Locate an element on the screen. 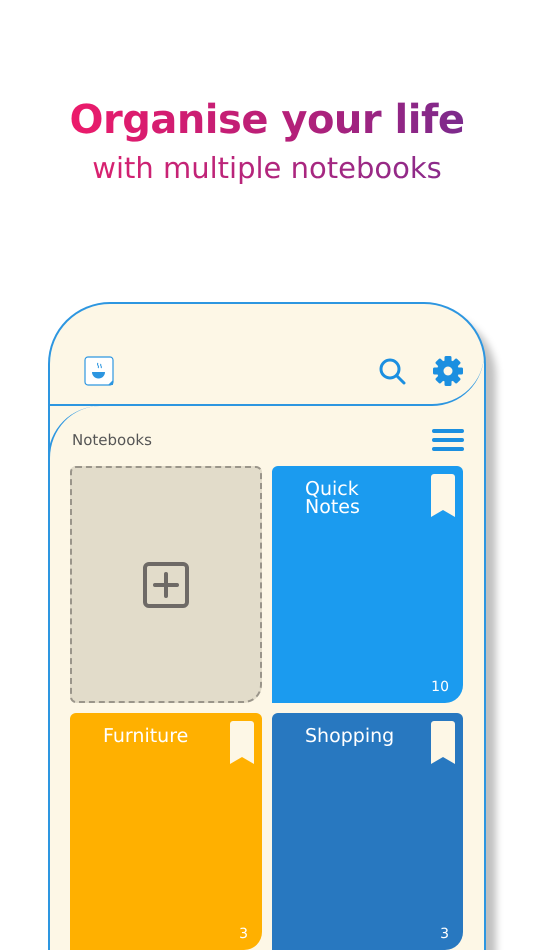 The width and height of the screenshot is (534, 950). notebook-title: Furniture is located at coordinates (146, 736).